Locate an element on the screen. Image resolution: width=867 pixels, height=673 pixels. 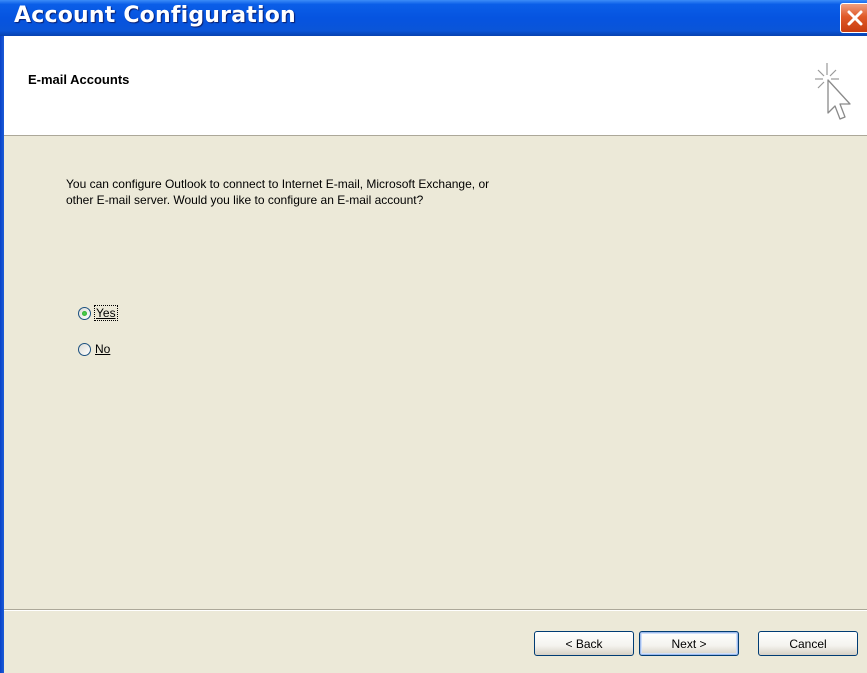
page-title: E-mail Accounts is located at coordinates (79, 79).